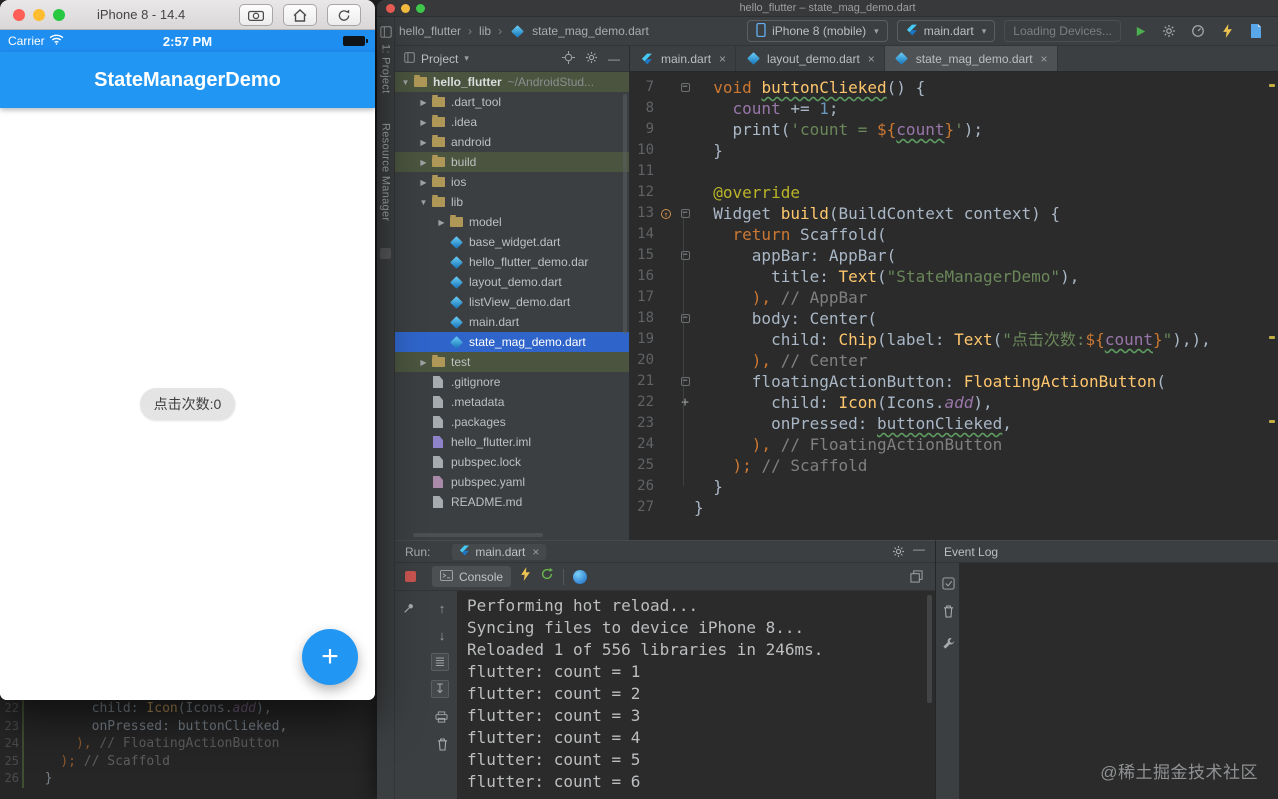 The image size is (1278, 799). What do you see at coordinates (430, 31) in the screenshot?
I see `breadcrumb-item-hello_flutter: hello_flutter` at bounding box center [430, 31].